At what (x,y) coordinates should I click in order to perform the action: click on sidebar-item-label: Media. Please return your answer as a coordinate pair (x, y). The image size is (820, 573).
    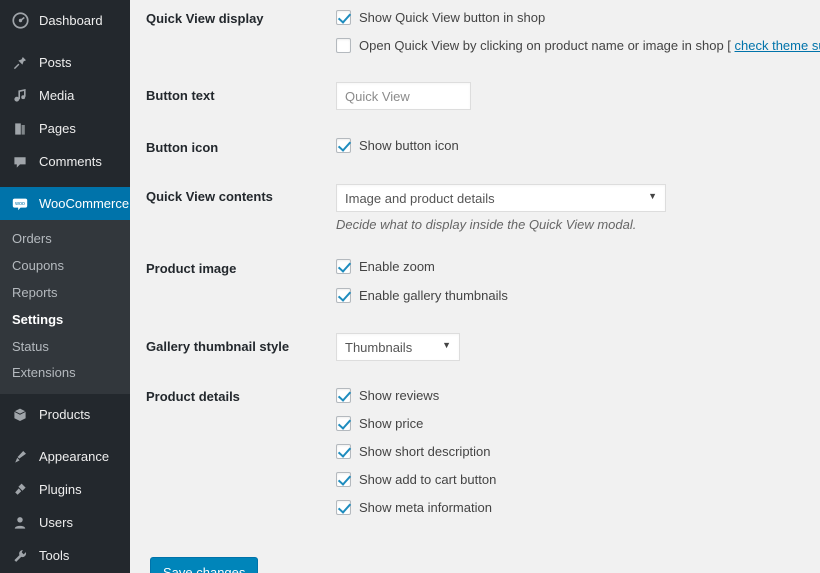
    Looking at the image, I should click on (57, 95).